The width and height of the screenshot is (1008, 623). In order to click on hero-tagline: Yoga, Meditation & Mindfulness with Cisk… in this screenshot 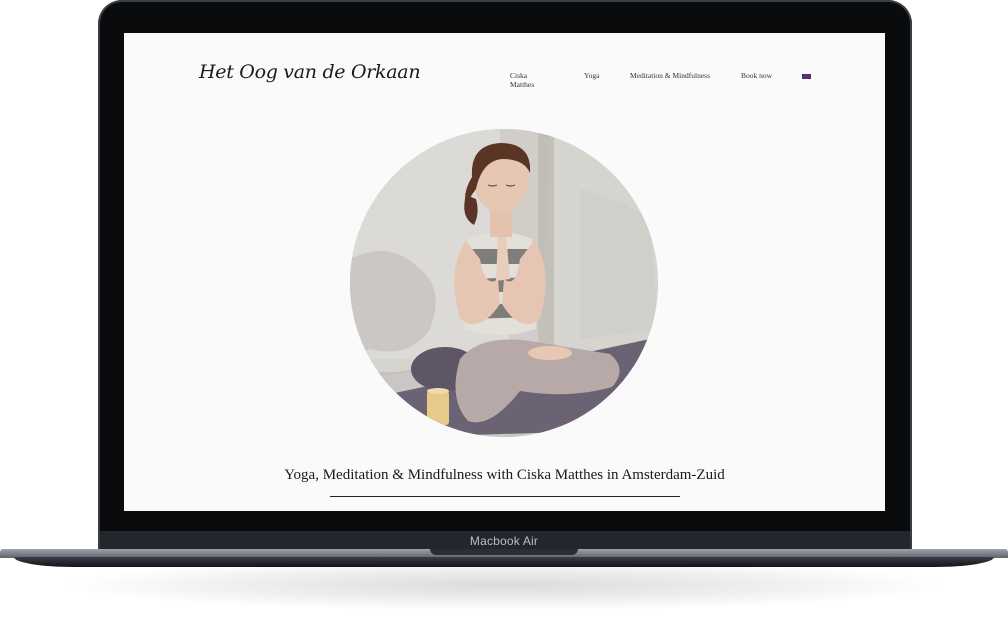, I will do `click(504, 475)`.